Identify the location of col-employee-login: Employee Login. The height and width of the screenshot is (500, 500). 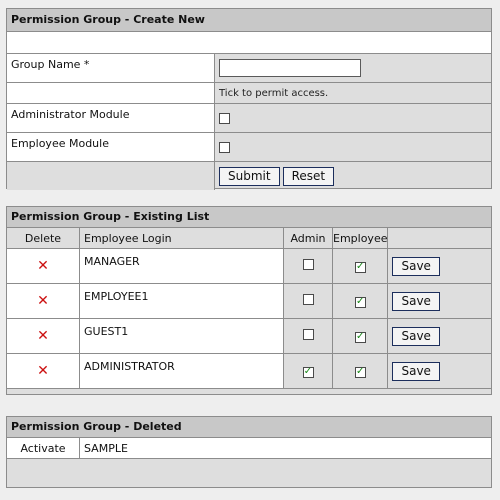
(181, 238).